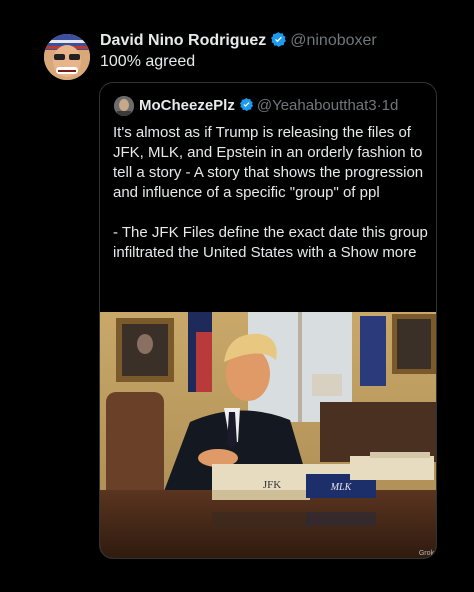 This screenshot has height=592, width=474. What do you see at coordinates (187, 105) in the screenshot?
I see `quote-author-name: MoCheezePlz` at bounding box center [187, 105].